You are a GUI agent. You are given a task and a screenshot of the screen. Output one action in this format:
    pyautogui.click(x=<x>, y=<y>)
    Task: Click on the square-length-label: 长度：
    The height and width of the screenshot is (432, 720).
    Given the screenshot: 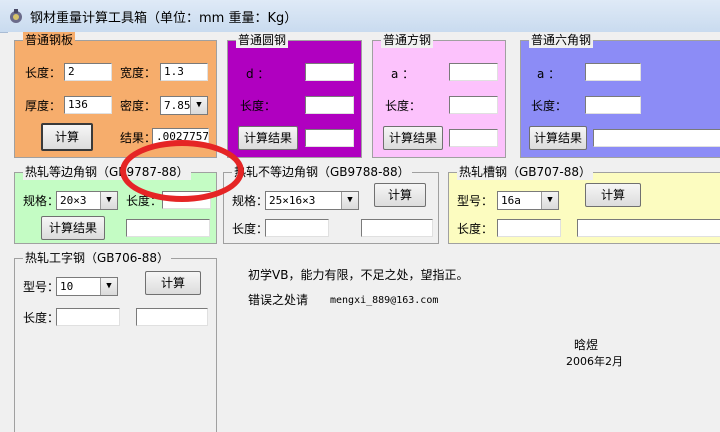 What is the action you would take?
    pyautogui.click(x=403, y=106)
    